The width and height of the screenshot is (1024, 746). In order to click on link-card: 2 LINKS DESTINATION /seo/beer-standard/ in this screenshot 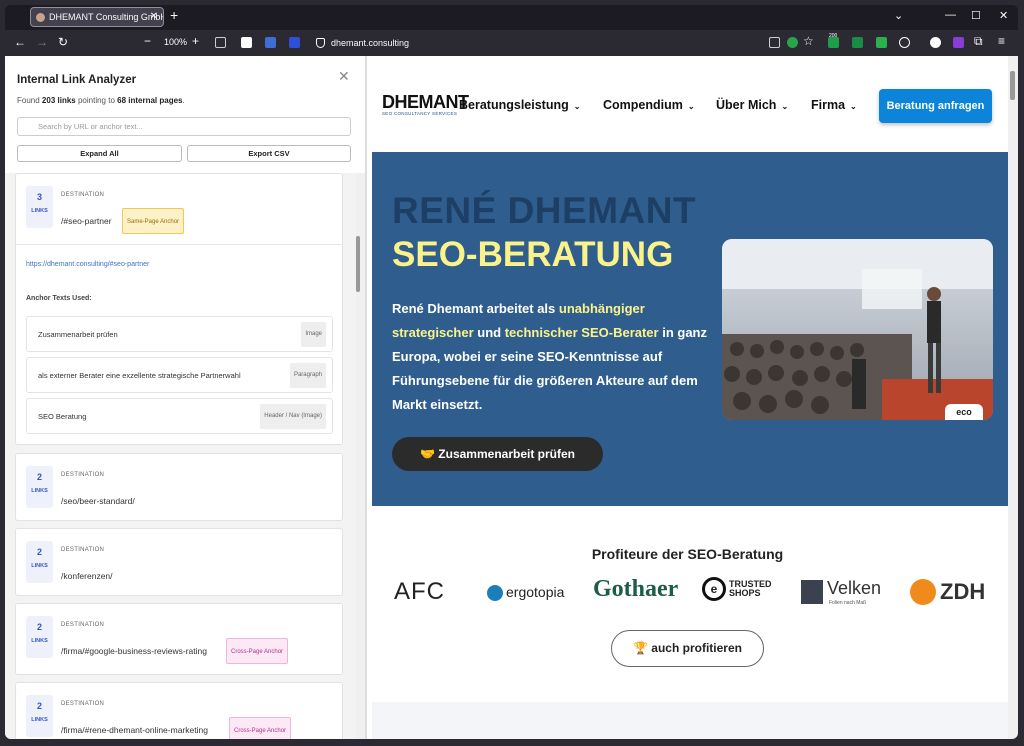, I will do `click(179, 487)`.